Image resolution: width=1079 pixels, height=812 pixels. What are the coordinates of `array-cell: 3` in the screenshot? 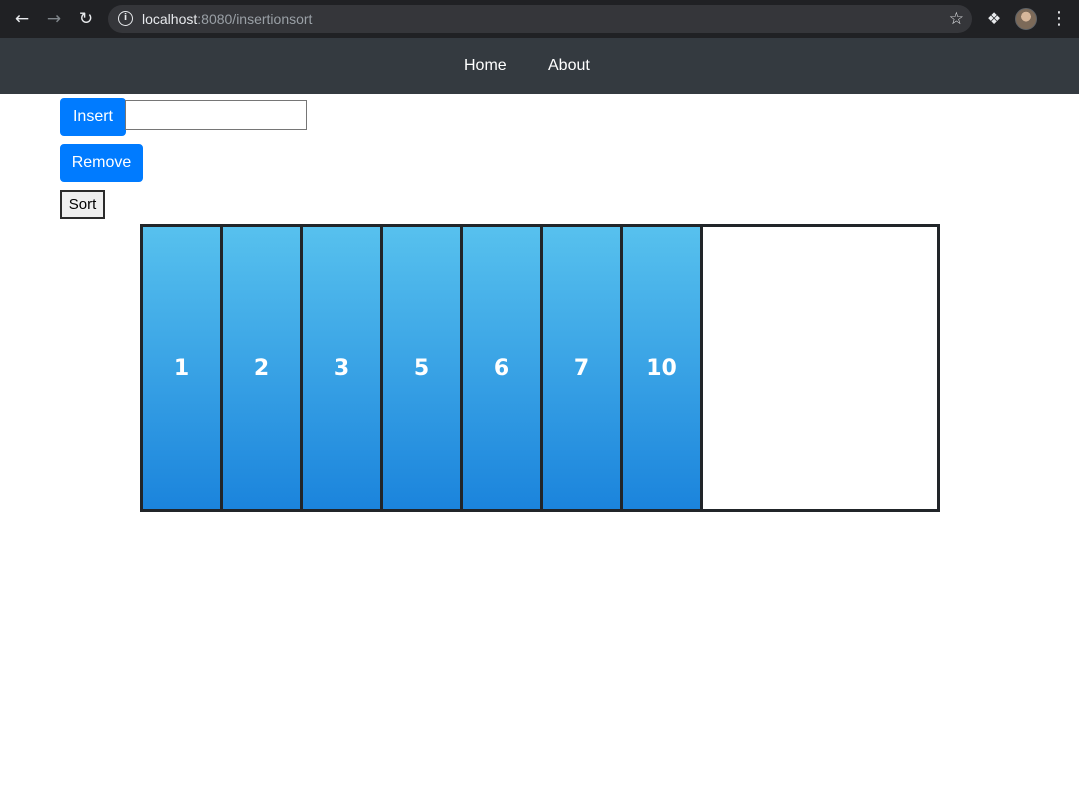 It's located at (343, 368).